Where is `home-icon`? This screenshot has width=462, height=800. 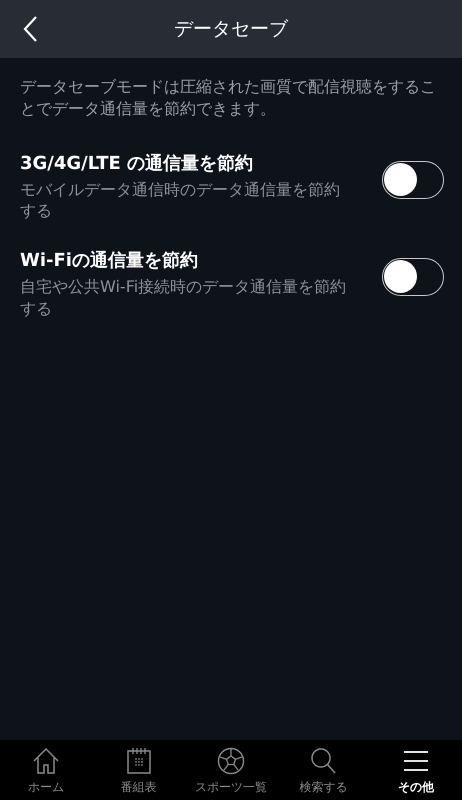 home-icon is located at coordinates (46, 761).